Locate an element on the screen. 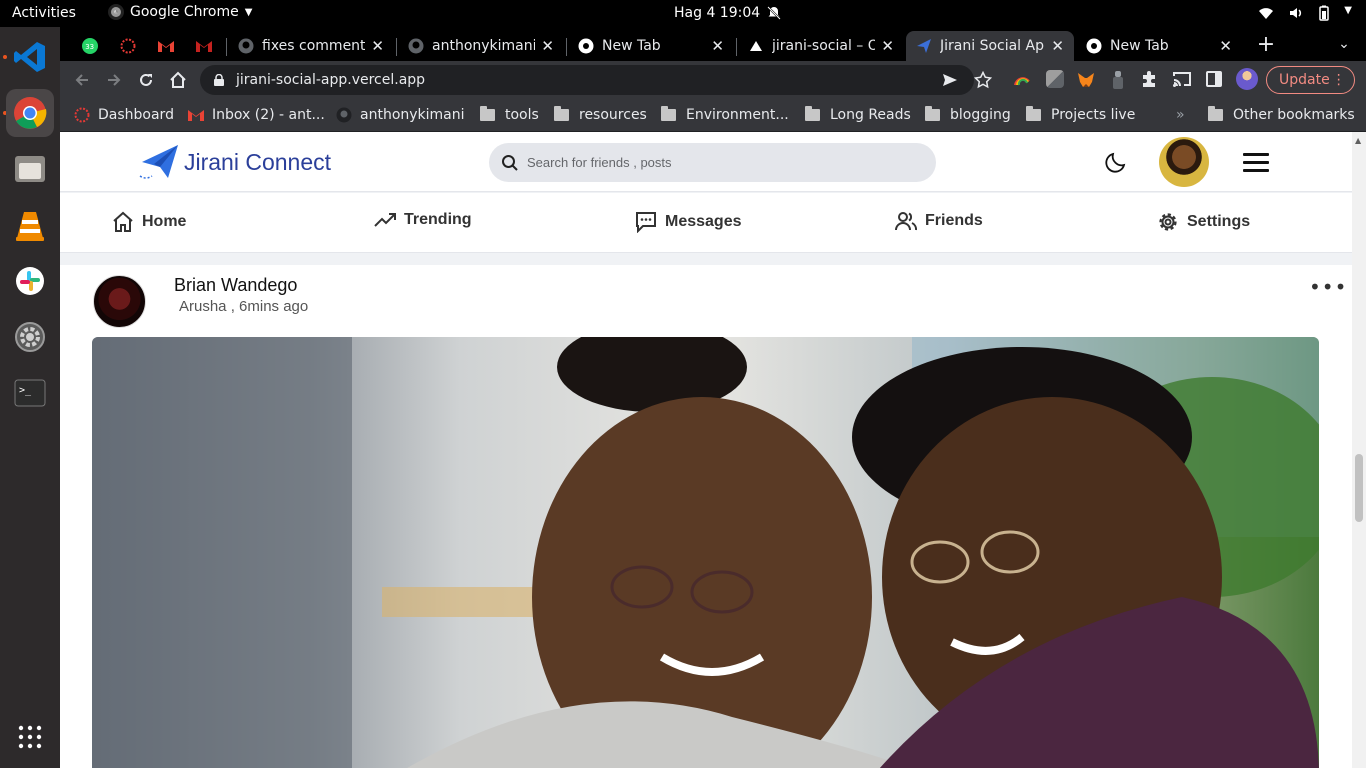 The image size is (1366, 768). address-bar: jirani-social-app.vercel.app is located at coordinates (587, 80).